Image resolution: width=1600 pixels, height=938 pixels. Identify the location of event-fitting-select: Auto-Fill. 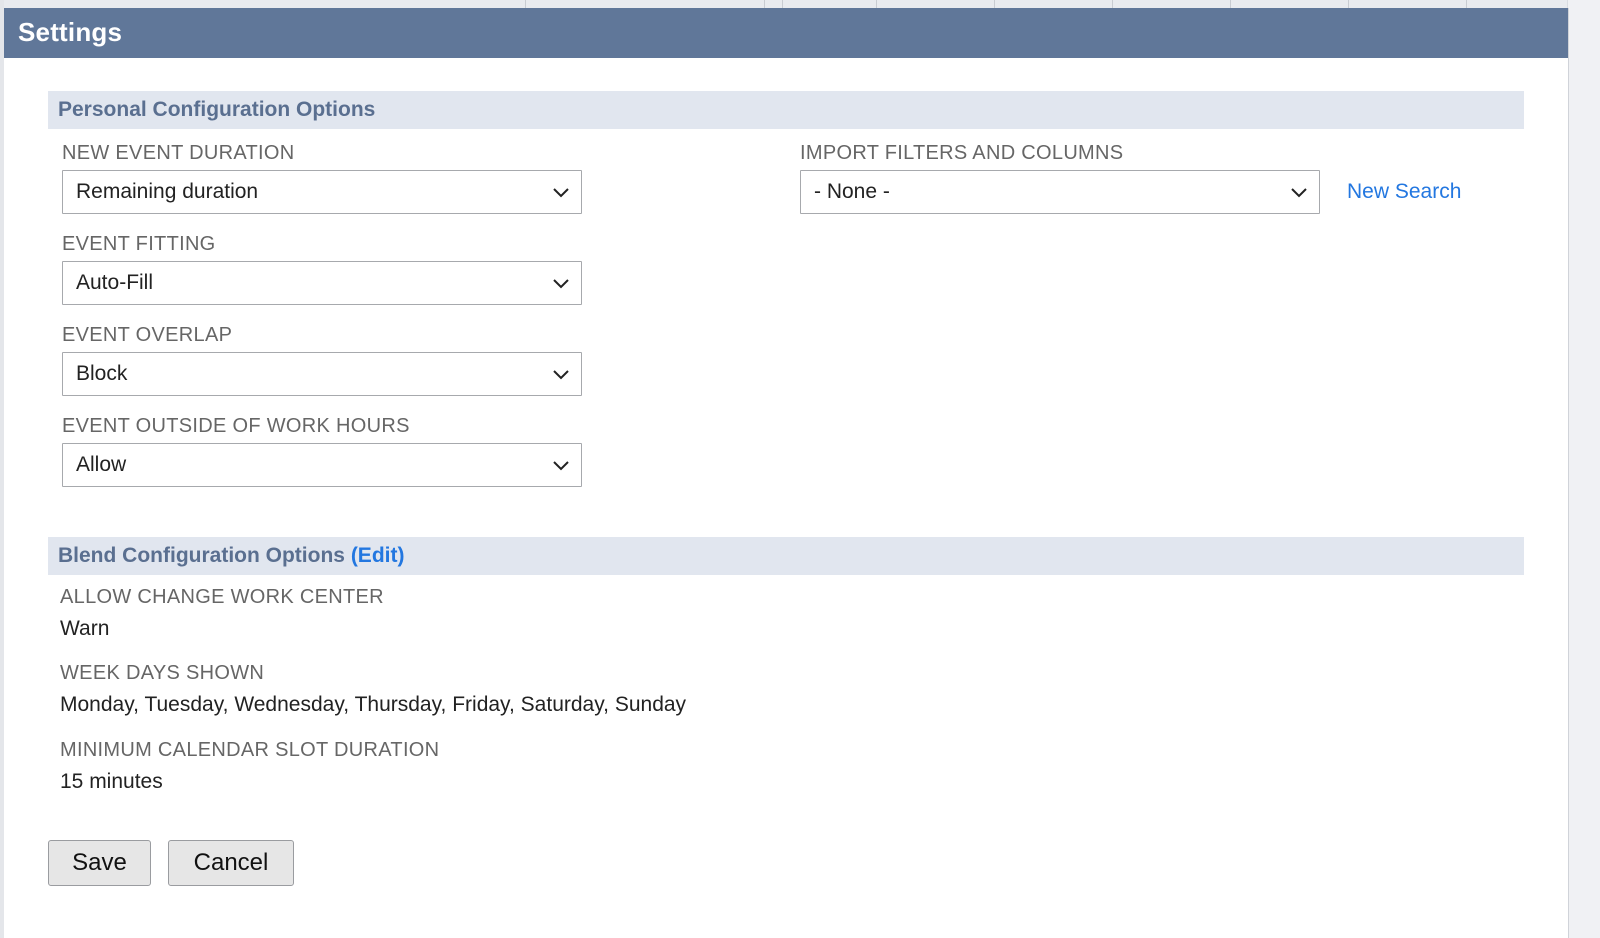
(322, 283).